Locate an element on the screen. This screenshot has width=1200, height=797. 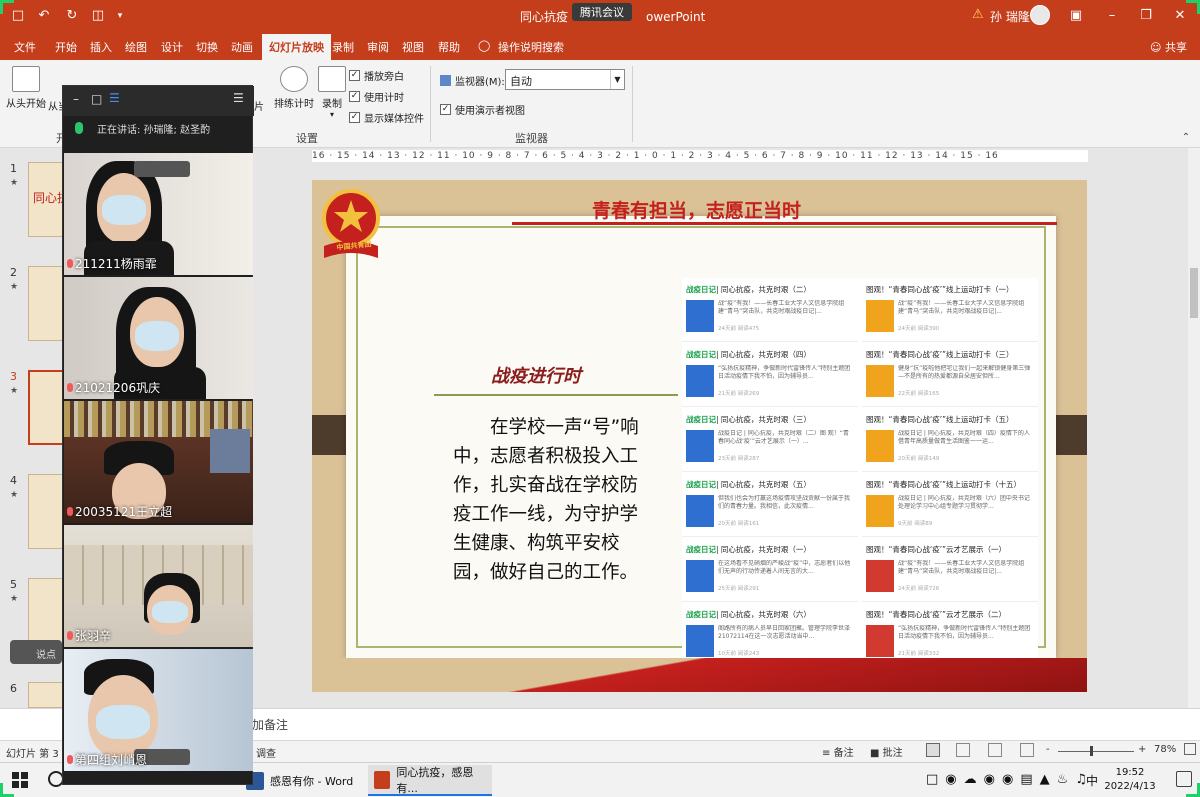
scrollbar-thumb is located at coordinates (1194, 293).